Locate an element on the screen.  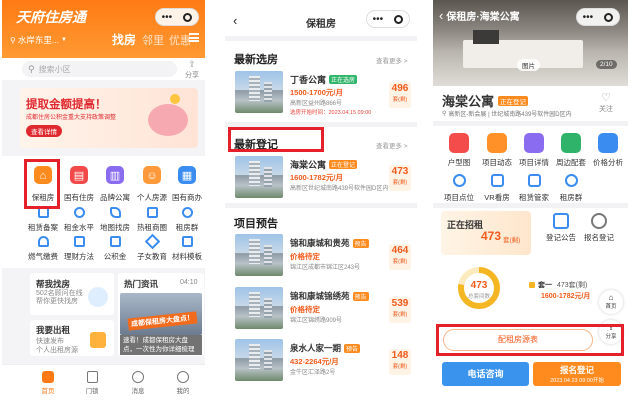
grid-lease-filing: 租赁备案 is located at coordinates (43, 227).